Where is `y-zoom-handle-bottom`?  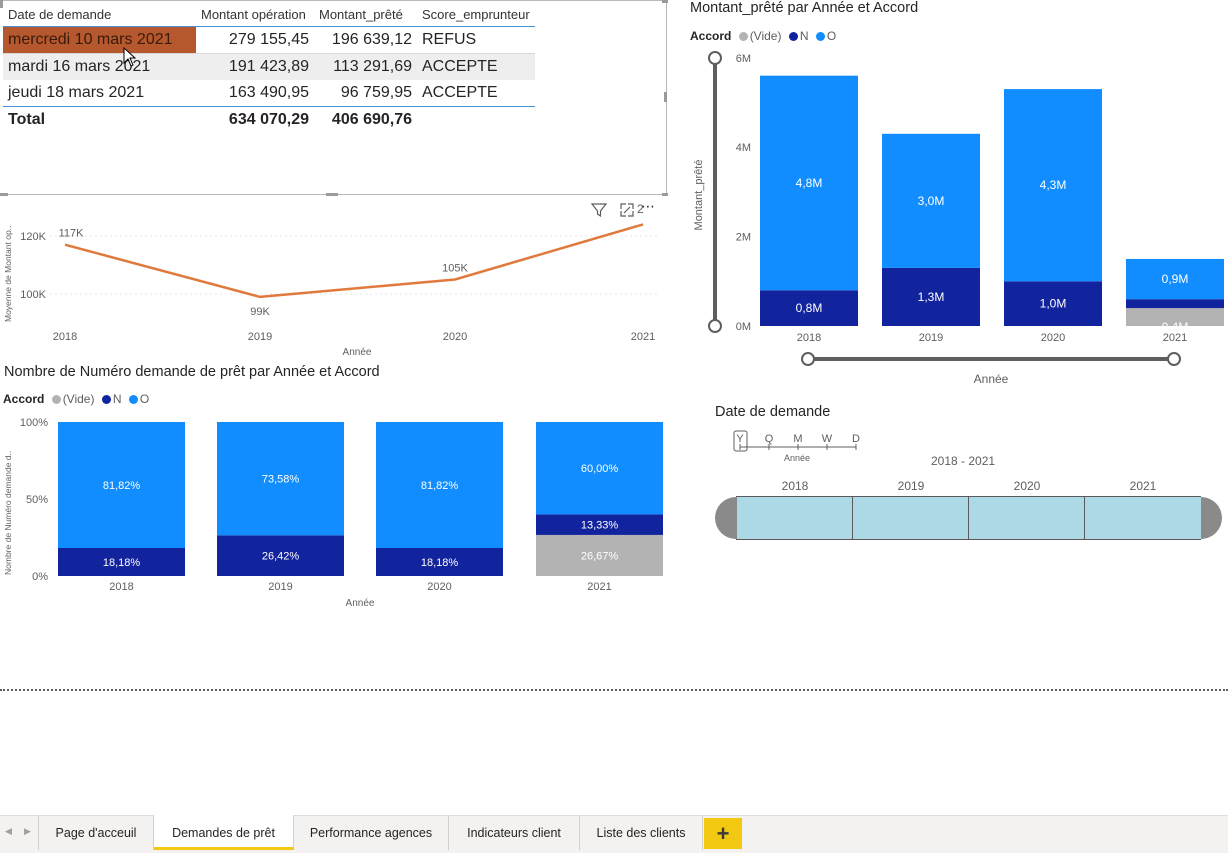
y-zoom-handle-bottom is located at coordinates (715, 326).